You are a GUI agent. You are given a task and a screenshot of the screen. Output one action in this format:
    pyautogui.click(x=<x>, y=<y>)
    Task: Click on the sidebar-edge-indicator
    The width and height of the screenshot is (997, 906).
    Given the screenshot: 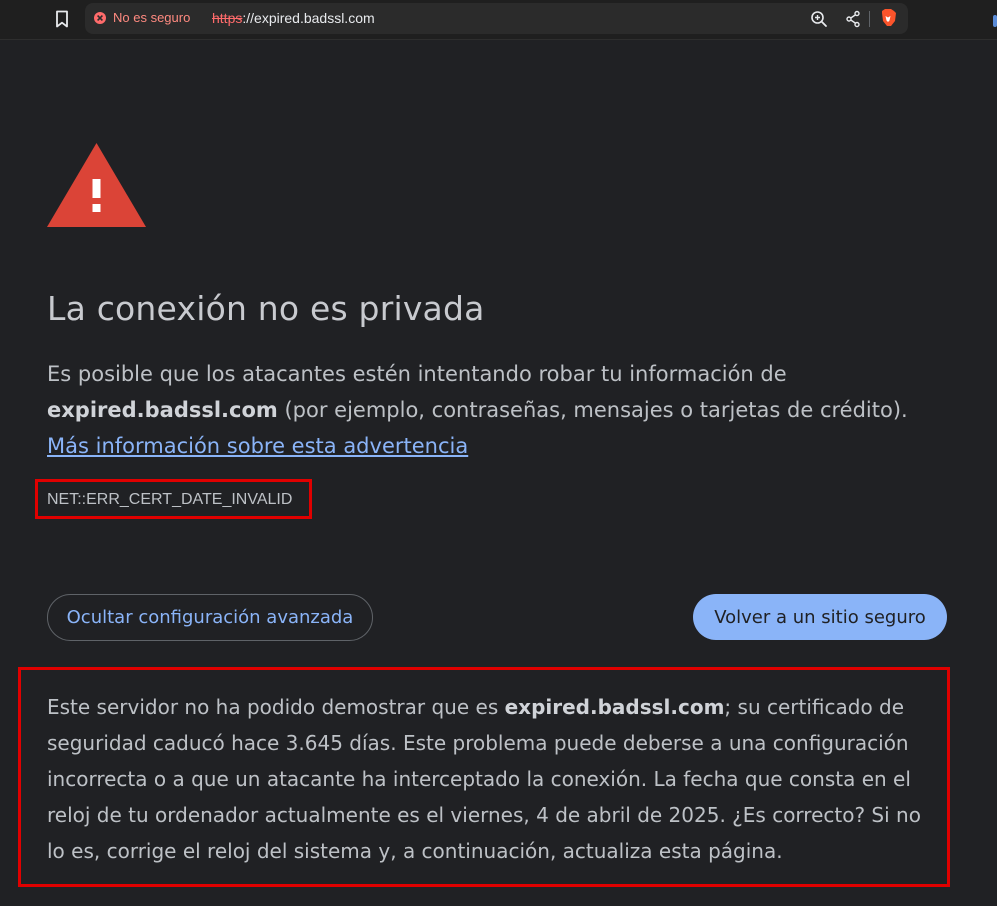 What is the action you would take?
    pyautogui.click(x=995, y=21)
    